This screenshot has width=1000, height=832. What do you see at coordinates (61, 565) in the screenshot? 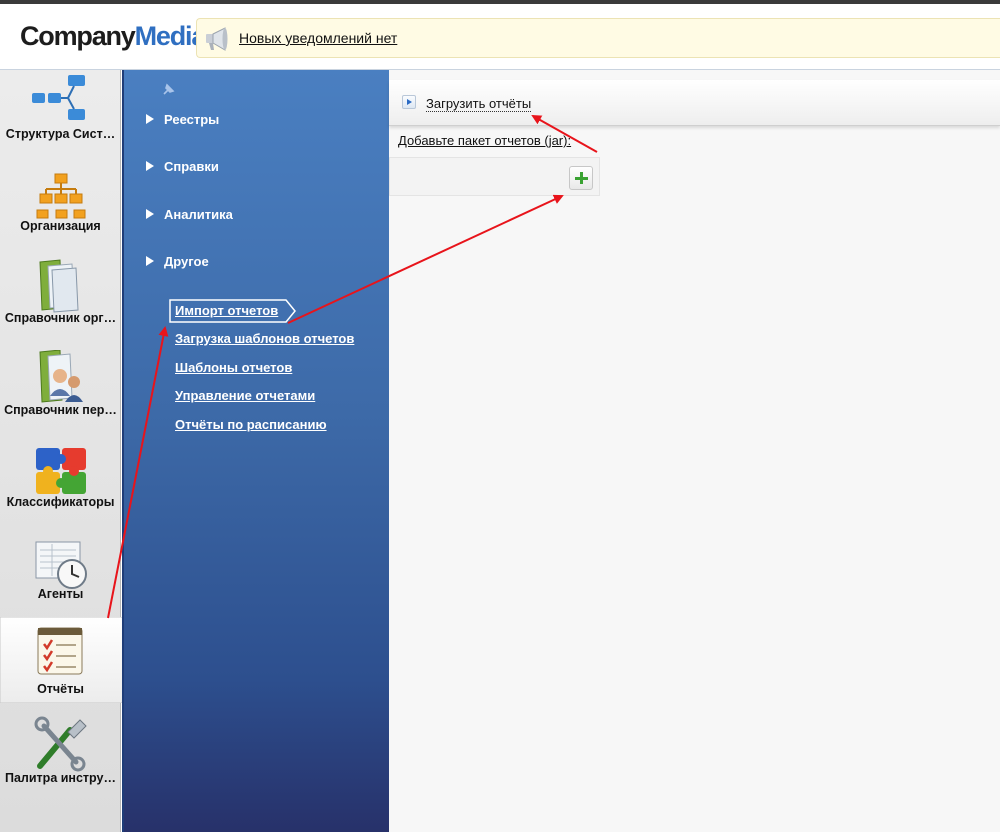
I see `agents-clock-icon` at bounding box center [61, 565].